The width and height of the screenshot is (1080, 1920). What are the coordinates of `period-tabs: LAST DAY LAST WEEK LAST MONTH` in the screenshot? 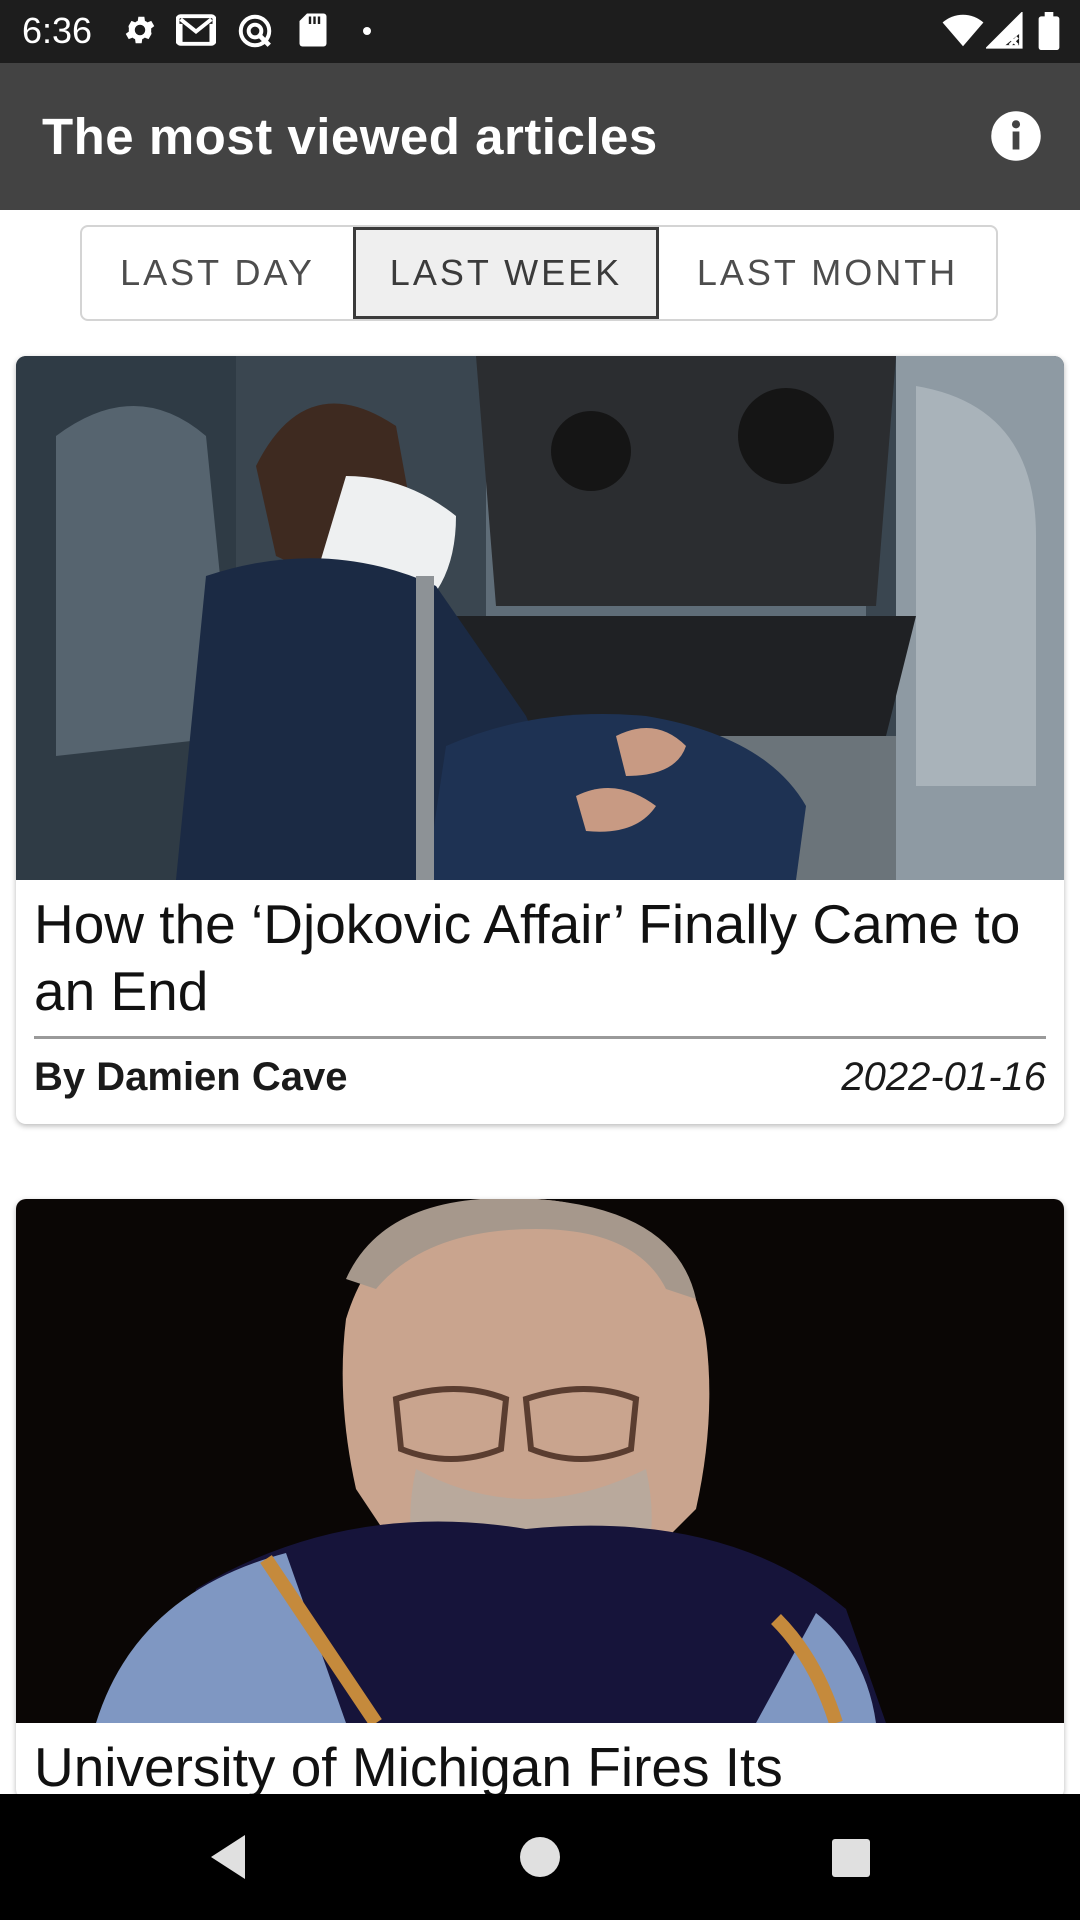 It's located at (539, 273).